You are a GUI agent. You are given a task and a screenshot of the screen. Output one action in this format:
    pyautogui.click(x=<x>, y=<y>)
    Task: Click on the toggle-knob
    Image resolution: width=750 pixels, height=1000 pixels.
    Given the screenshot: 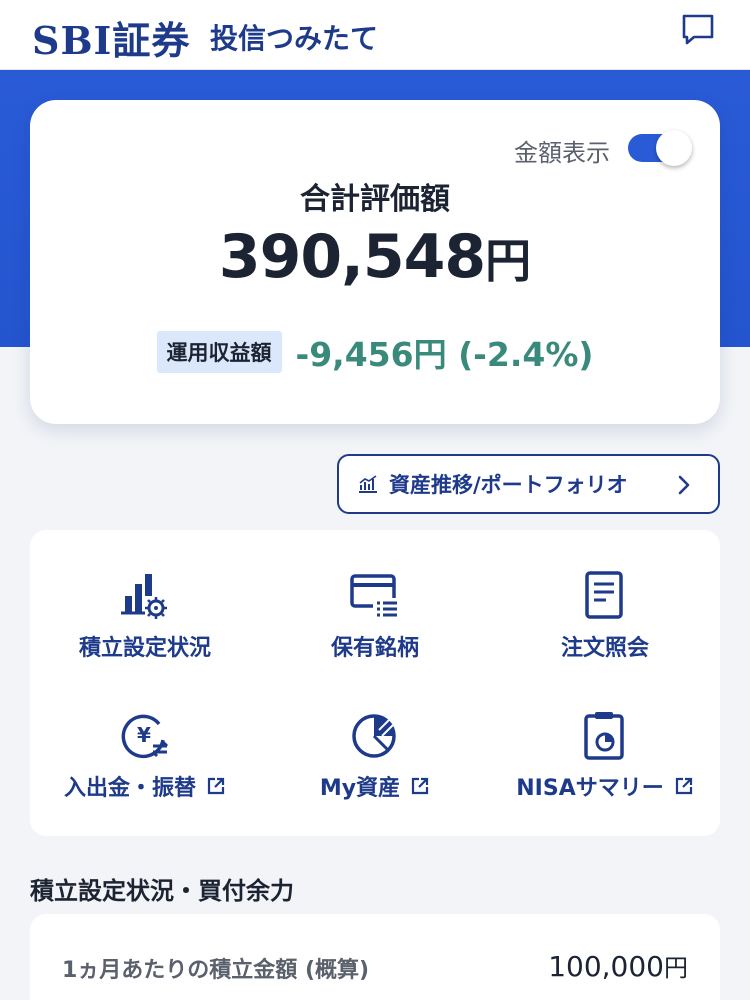 What is the action you would take?
    pyautogui.click(x=674, y=148)
    